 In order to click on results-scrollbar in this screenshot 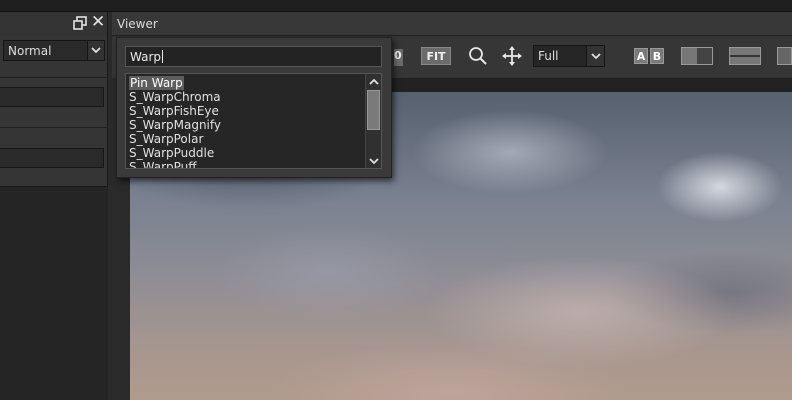, I will do `click(373, 121)`.